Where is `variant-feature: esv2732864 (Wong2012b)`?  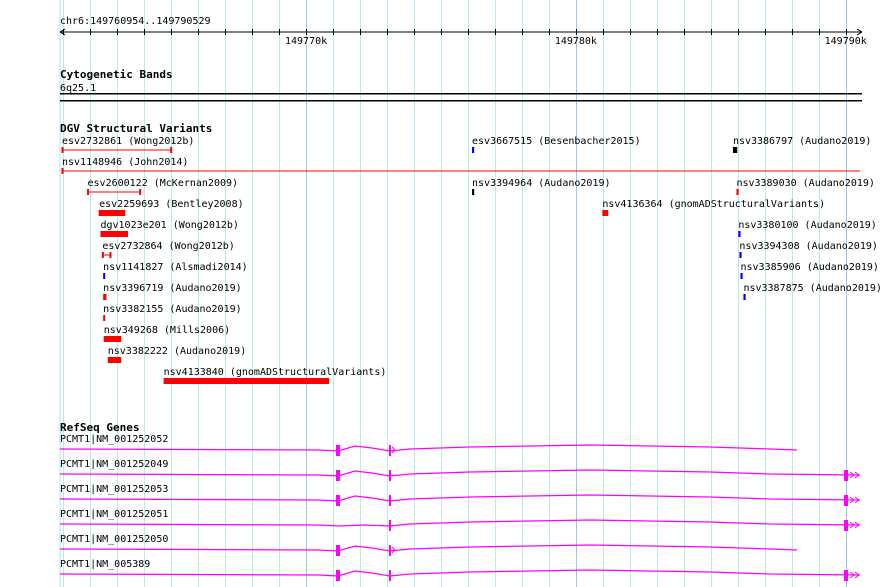 variant-feature: esv2732864 (Wong2012b) is located at coordinates (168, 249).